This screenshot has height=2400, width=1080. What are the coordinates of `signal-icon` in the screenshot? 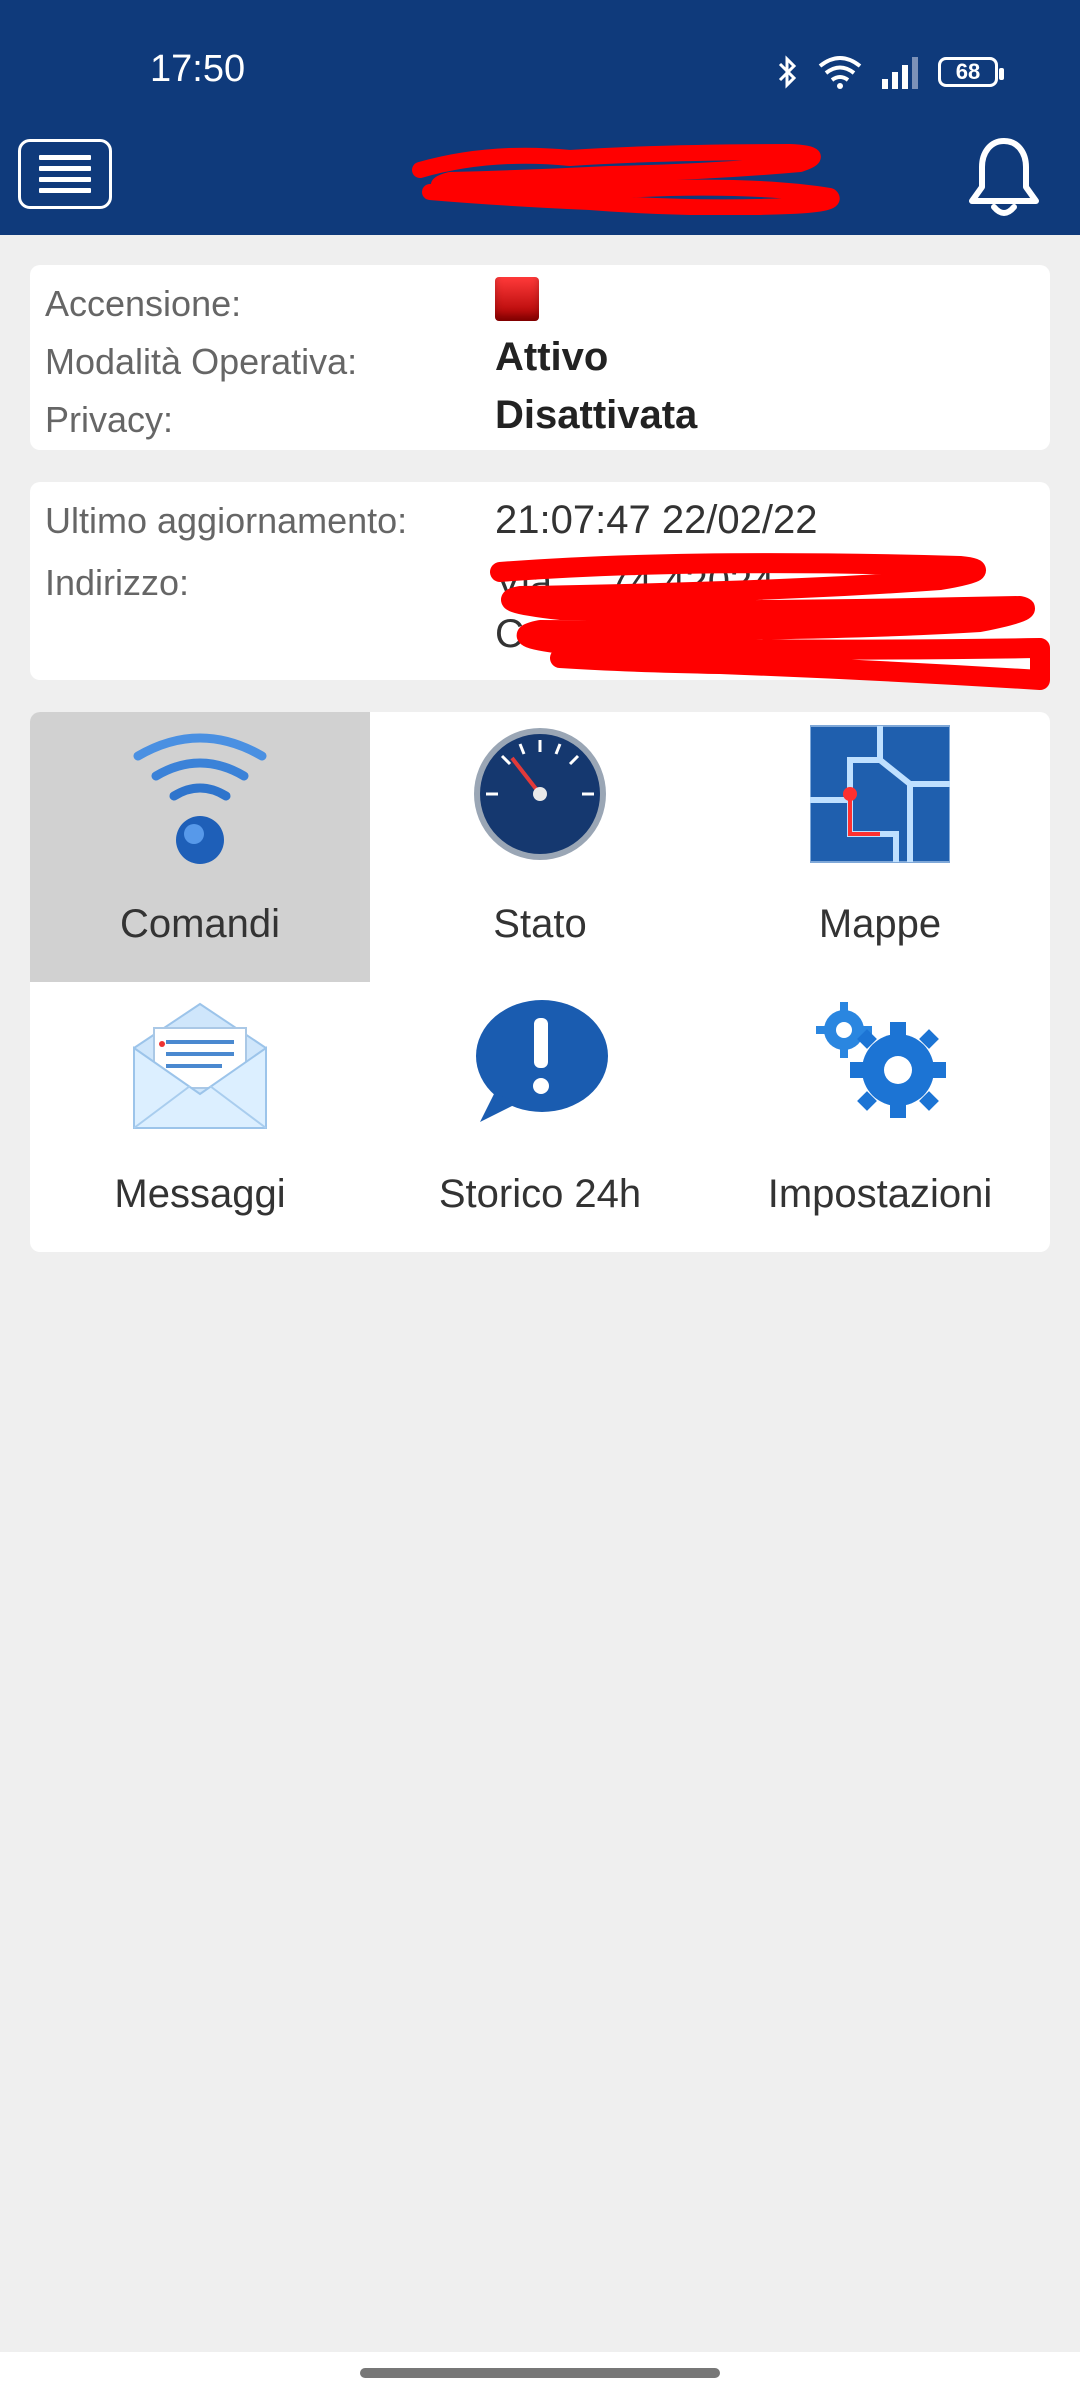 It's located at (900, 73).